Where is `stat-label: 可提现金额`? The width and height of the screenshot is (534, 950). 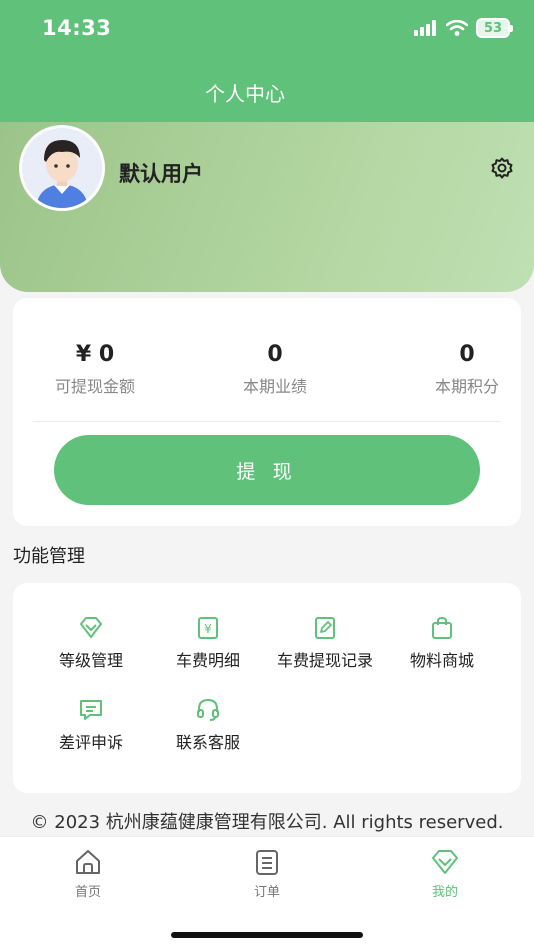
stat-label: 可提现金额 is located at coordinates (94, 386).